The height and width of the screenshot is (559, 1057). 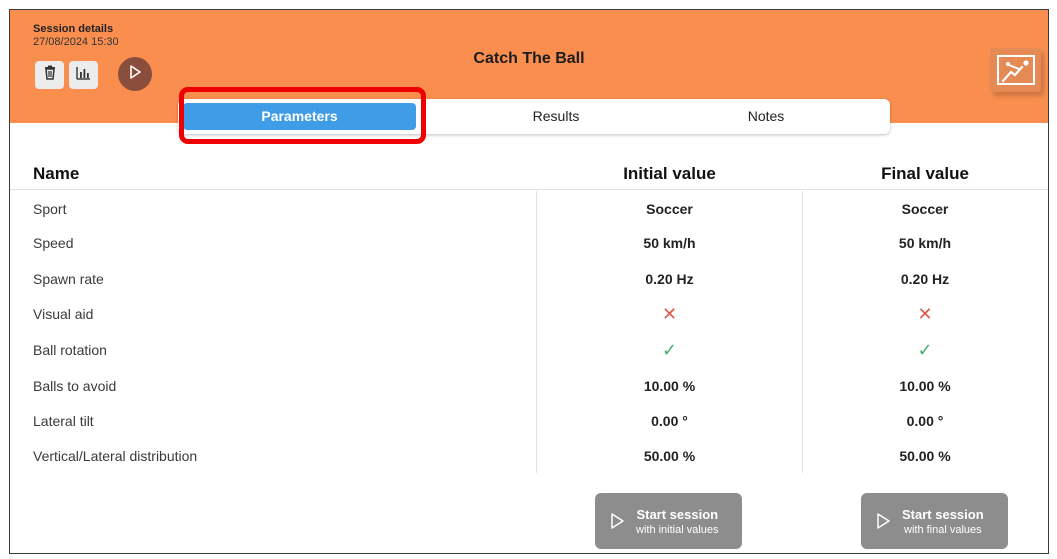 What do you see at coordinates (925, 386) in the screenshot?
I see `final-value: 10.00 %` at bounding box center [925, 386].